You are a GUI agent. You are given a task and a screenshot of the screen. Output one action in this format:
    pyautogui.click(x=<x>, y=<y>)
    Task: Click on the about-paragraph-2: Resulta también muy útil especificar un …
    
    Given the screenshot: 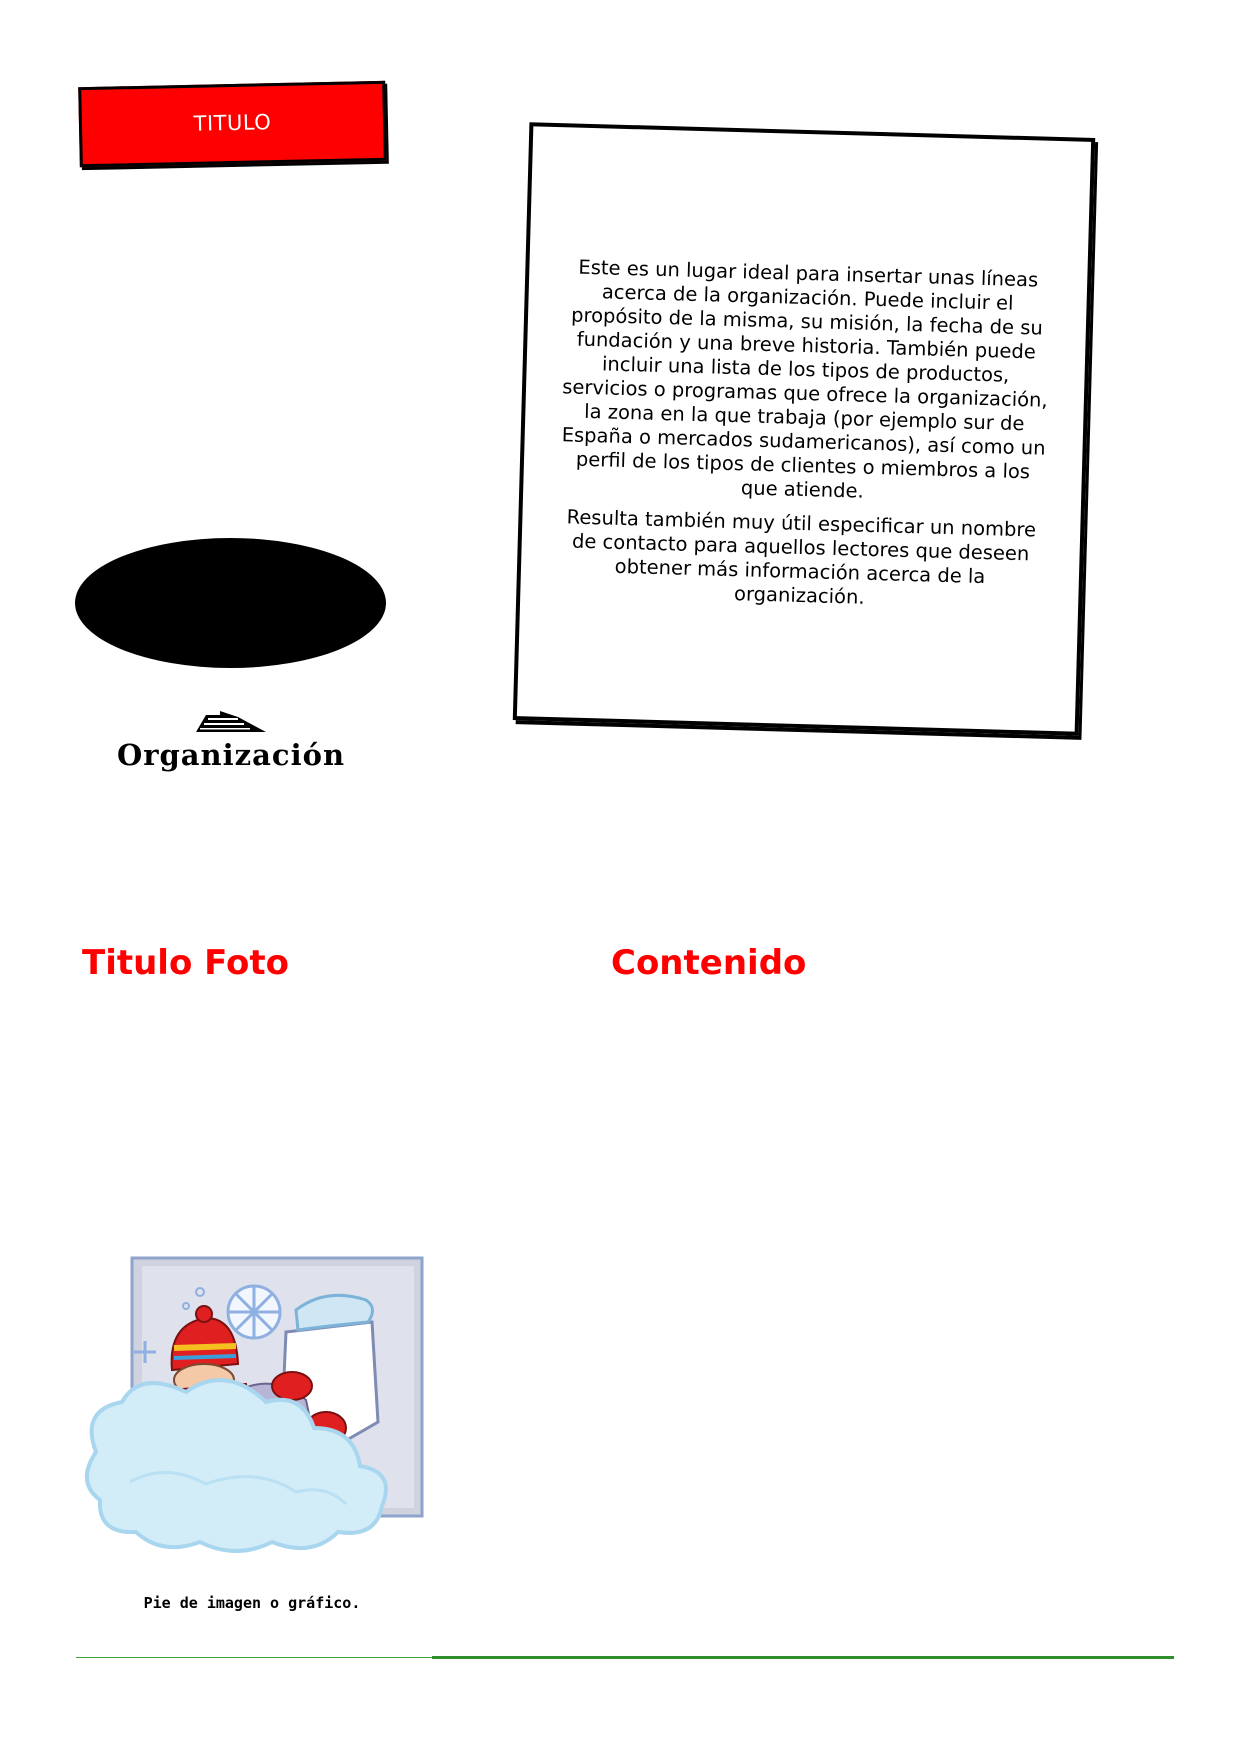 What is the action you would take?
    pyautogui.click(x=801, y=557)
    